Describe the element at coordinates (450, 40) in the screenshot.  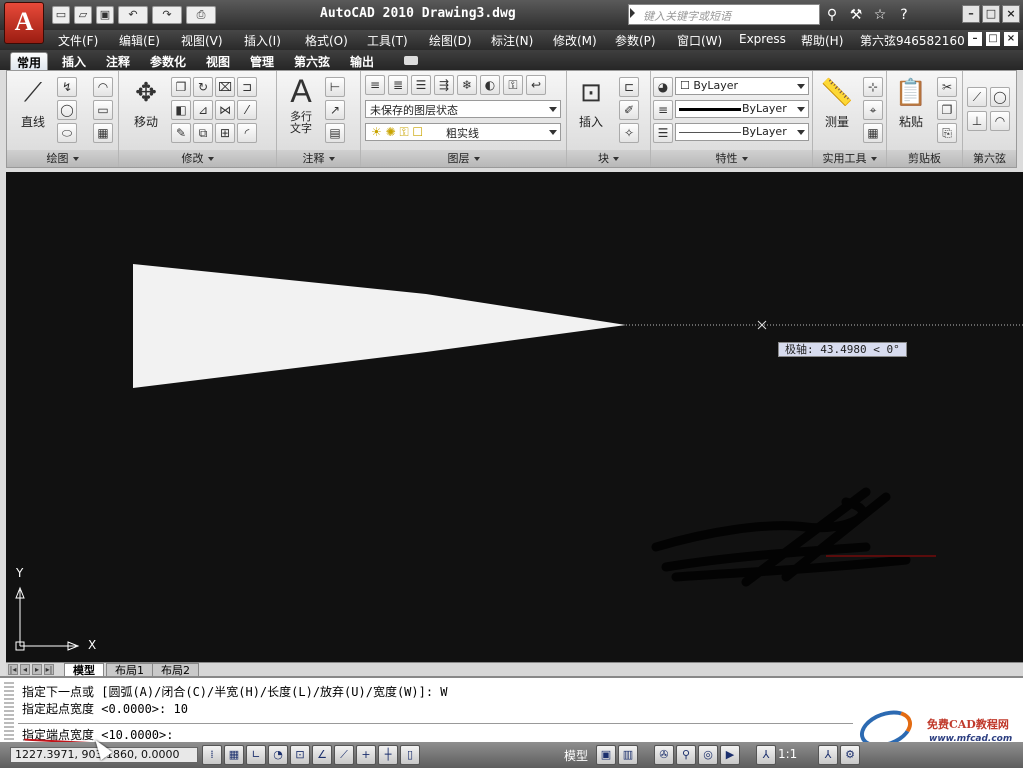
I see `menu-draw: 绘图(D)` at that location.